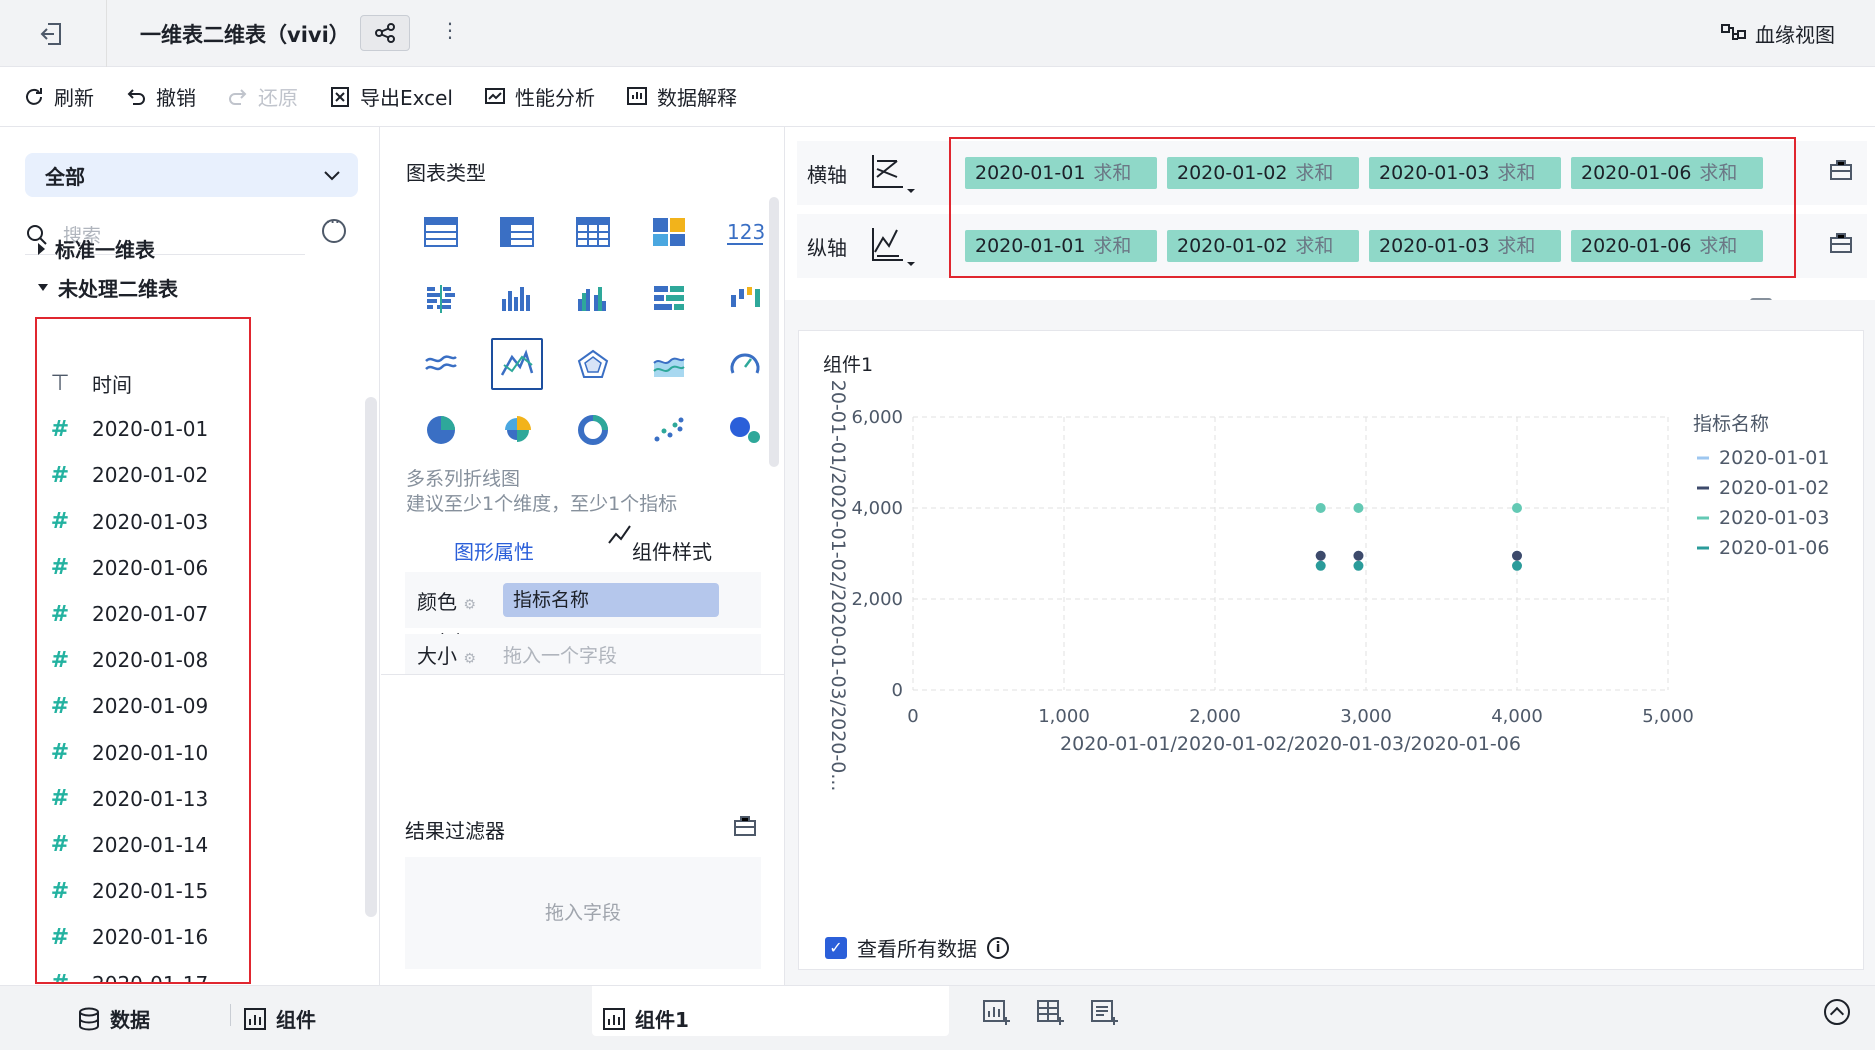  Describe the element at coordinates (1465, 246) in the screenshot. I see `y-axis-field-pill: 2020-01-03 求和` at that location.